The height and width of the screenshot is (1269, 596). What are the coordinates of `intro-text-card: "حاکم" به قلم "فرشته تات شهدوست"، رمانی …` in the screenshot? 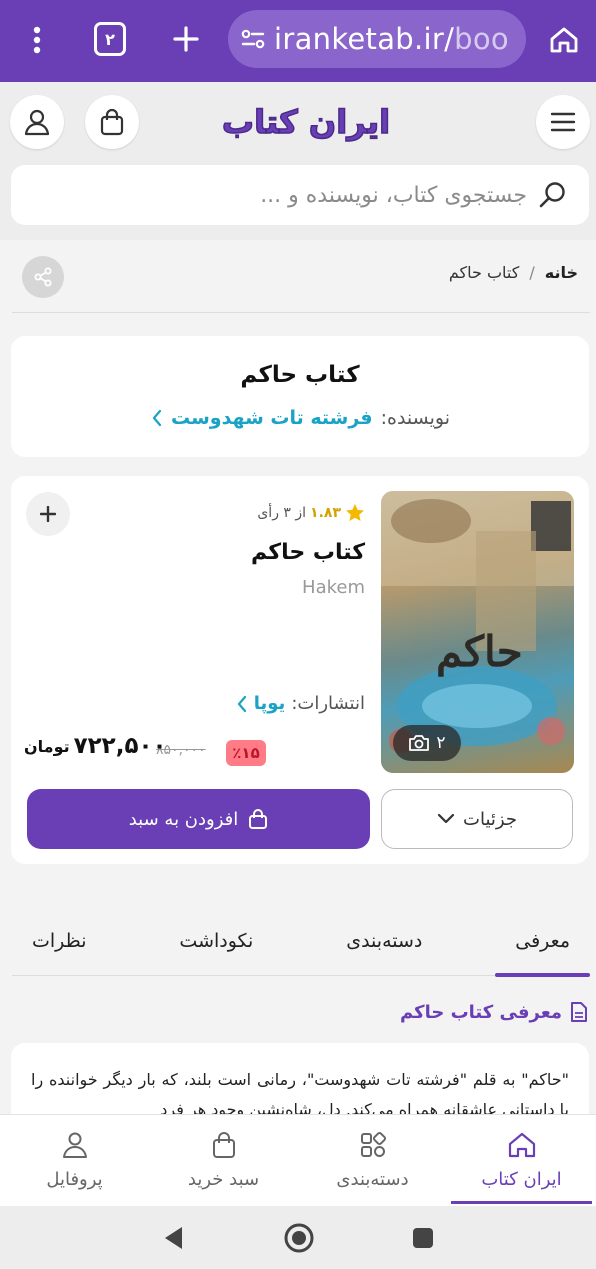 It's located at (300, 1083).